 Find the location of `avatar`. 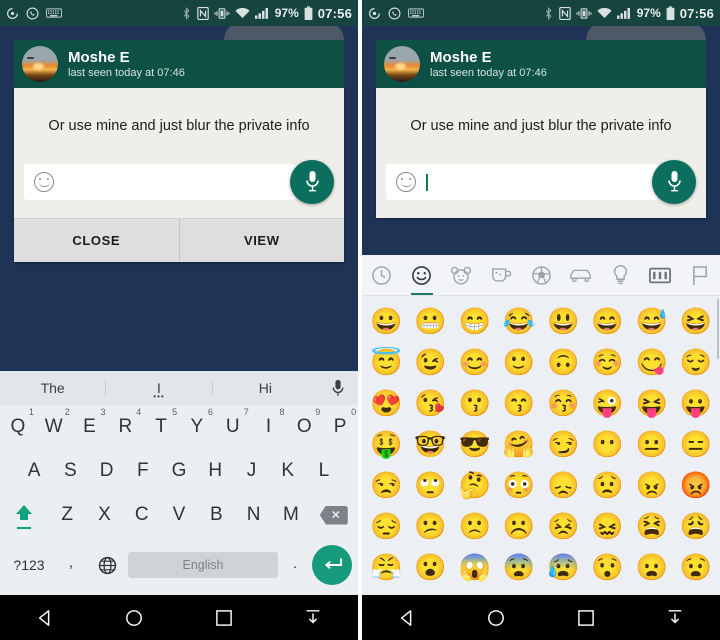

avatar is located at coordinates (402, 64).